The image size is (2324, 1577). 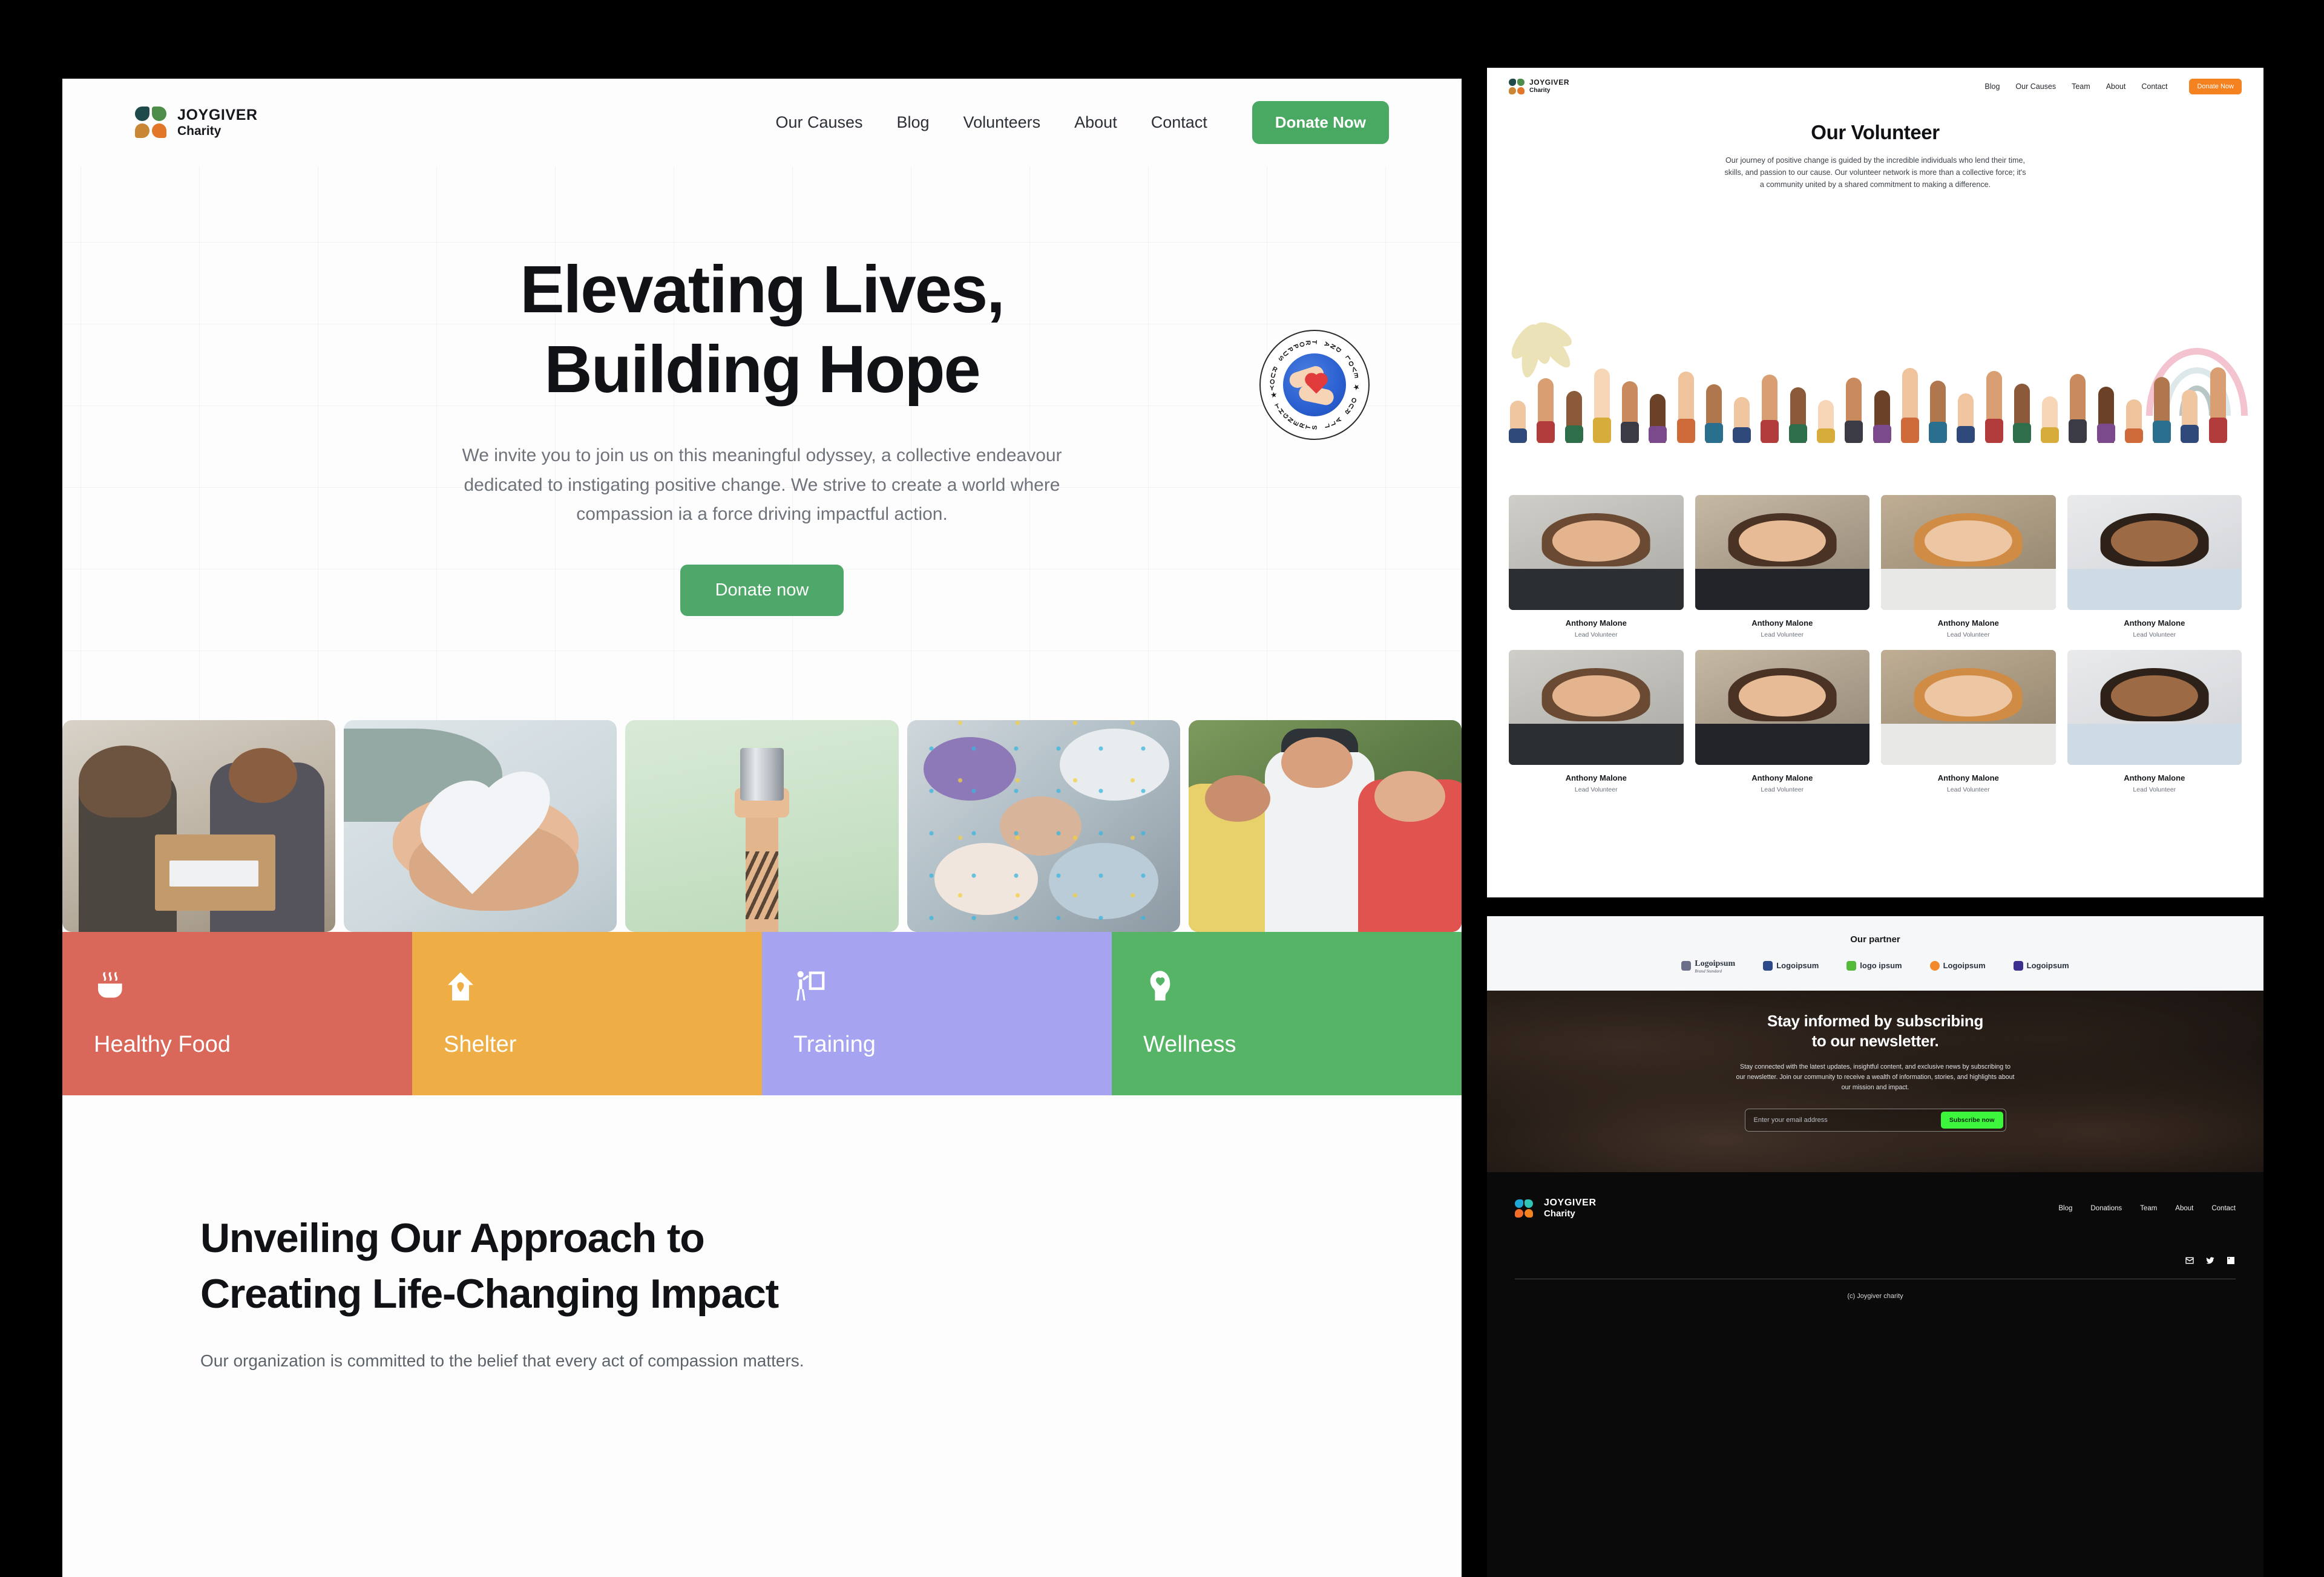 What do you see at coordinates (937, 1013) in the screenshot?
I see `cause-tile-training: Training` at bounding box center [937, 1013].